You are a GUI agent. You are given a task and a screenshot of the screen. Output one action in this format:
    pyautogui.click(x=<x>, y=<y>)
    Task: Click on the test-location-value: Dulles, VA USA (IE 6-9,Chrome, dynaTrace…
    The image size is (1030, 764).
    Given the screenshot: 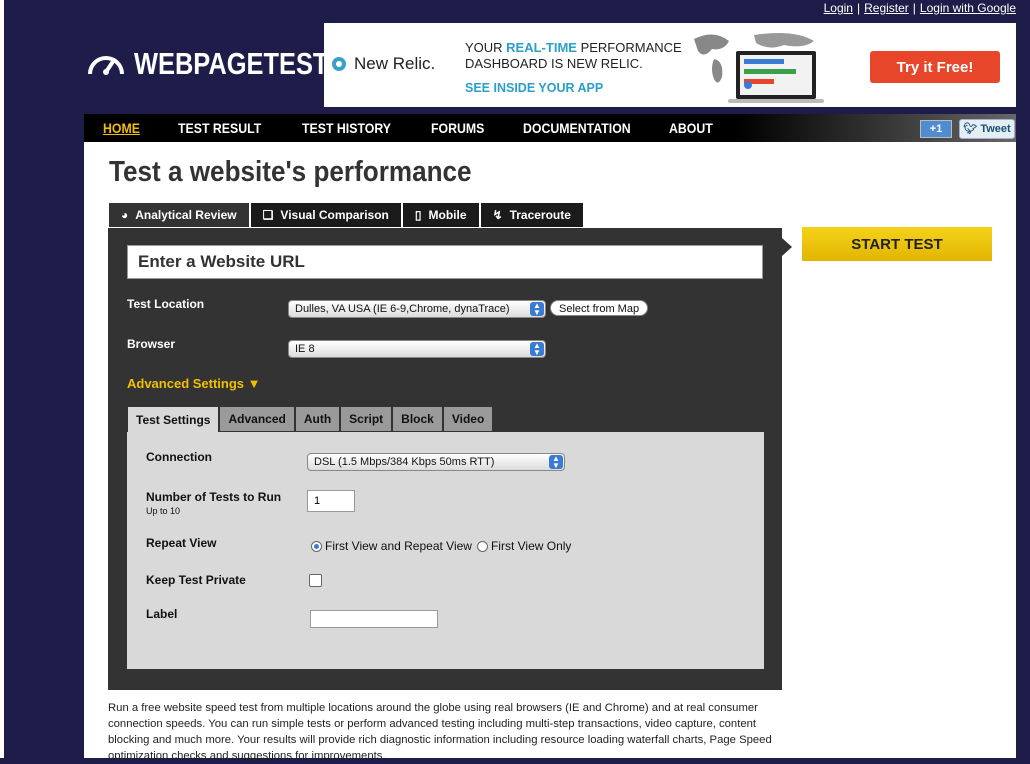 What is the action you would take?
    pyautogui.click(x=402, y=309)
    